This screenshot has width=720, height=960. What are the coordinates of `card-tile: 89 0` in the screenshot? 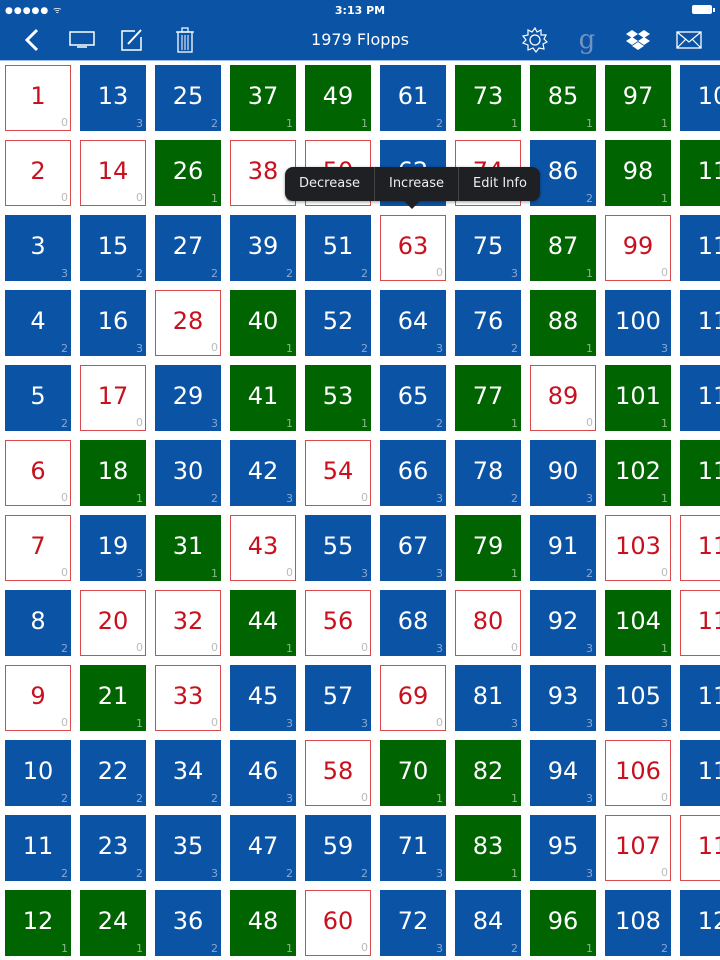 It's located at (563, 398).